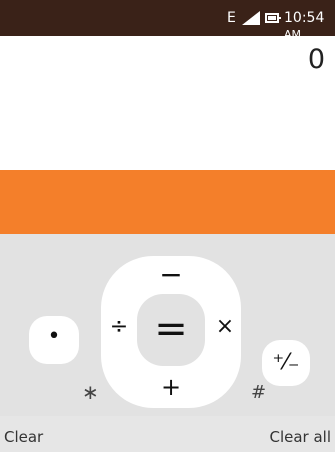 The image size is (335, 452). I want to click on plus-minus-button: ⁺⁄₋, so click(286, 363).